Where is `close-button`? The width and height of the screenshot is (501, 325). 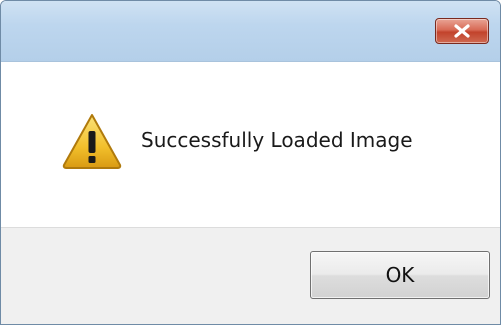 close-button is located at coordinates (462, 31).